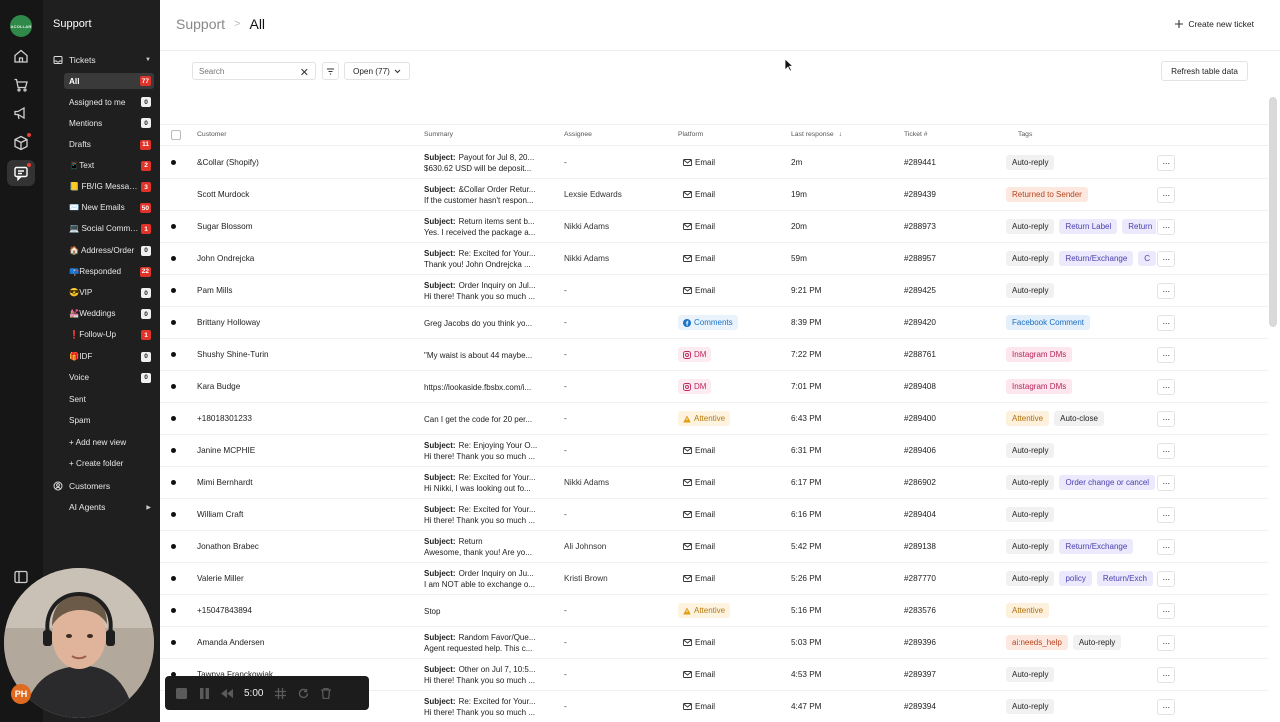 This screenshot has width=1280, height=722. What do you see at coordinates (326, 693) in the screenshot?
I see `trash-icon` at bounding box center [326, 693].